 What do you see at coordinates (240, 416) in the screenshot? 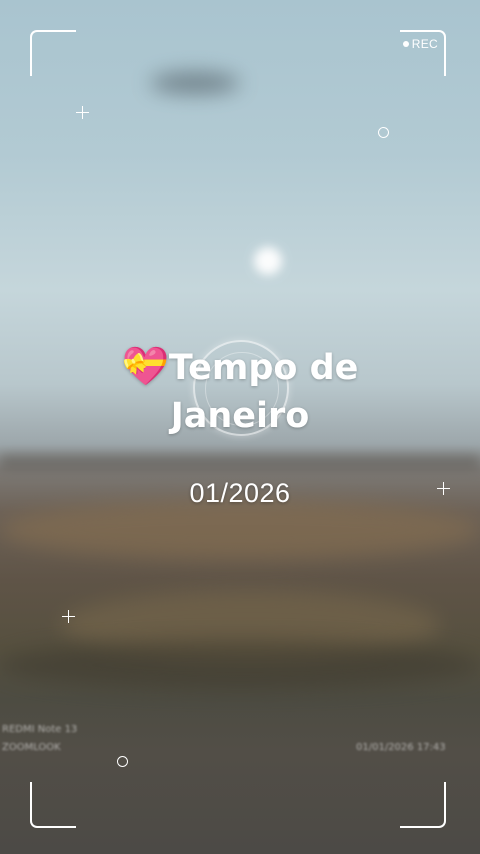
I see `title-line-2: Janeiro` at bounding box center [240, 416].